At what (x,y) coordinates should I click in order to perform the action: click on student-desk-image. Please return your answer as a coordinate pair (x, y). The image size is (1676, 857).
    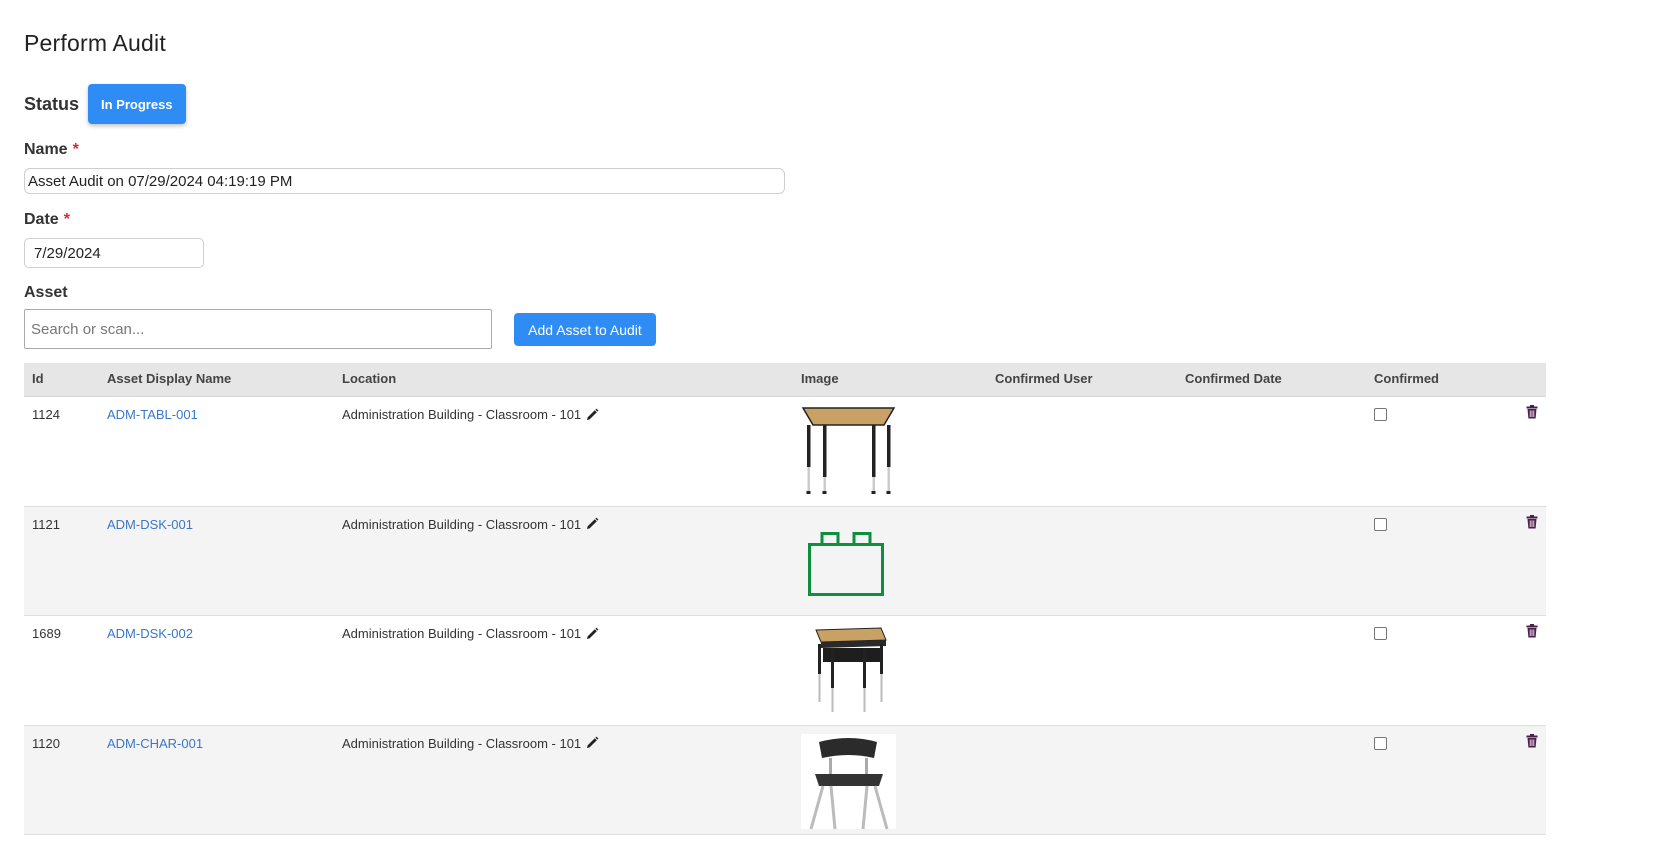
    Looking at the image, I should click on (848, 671).